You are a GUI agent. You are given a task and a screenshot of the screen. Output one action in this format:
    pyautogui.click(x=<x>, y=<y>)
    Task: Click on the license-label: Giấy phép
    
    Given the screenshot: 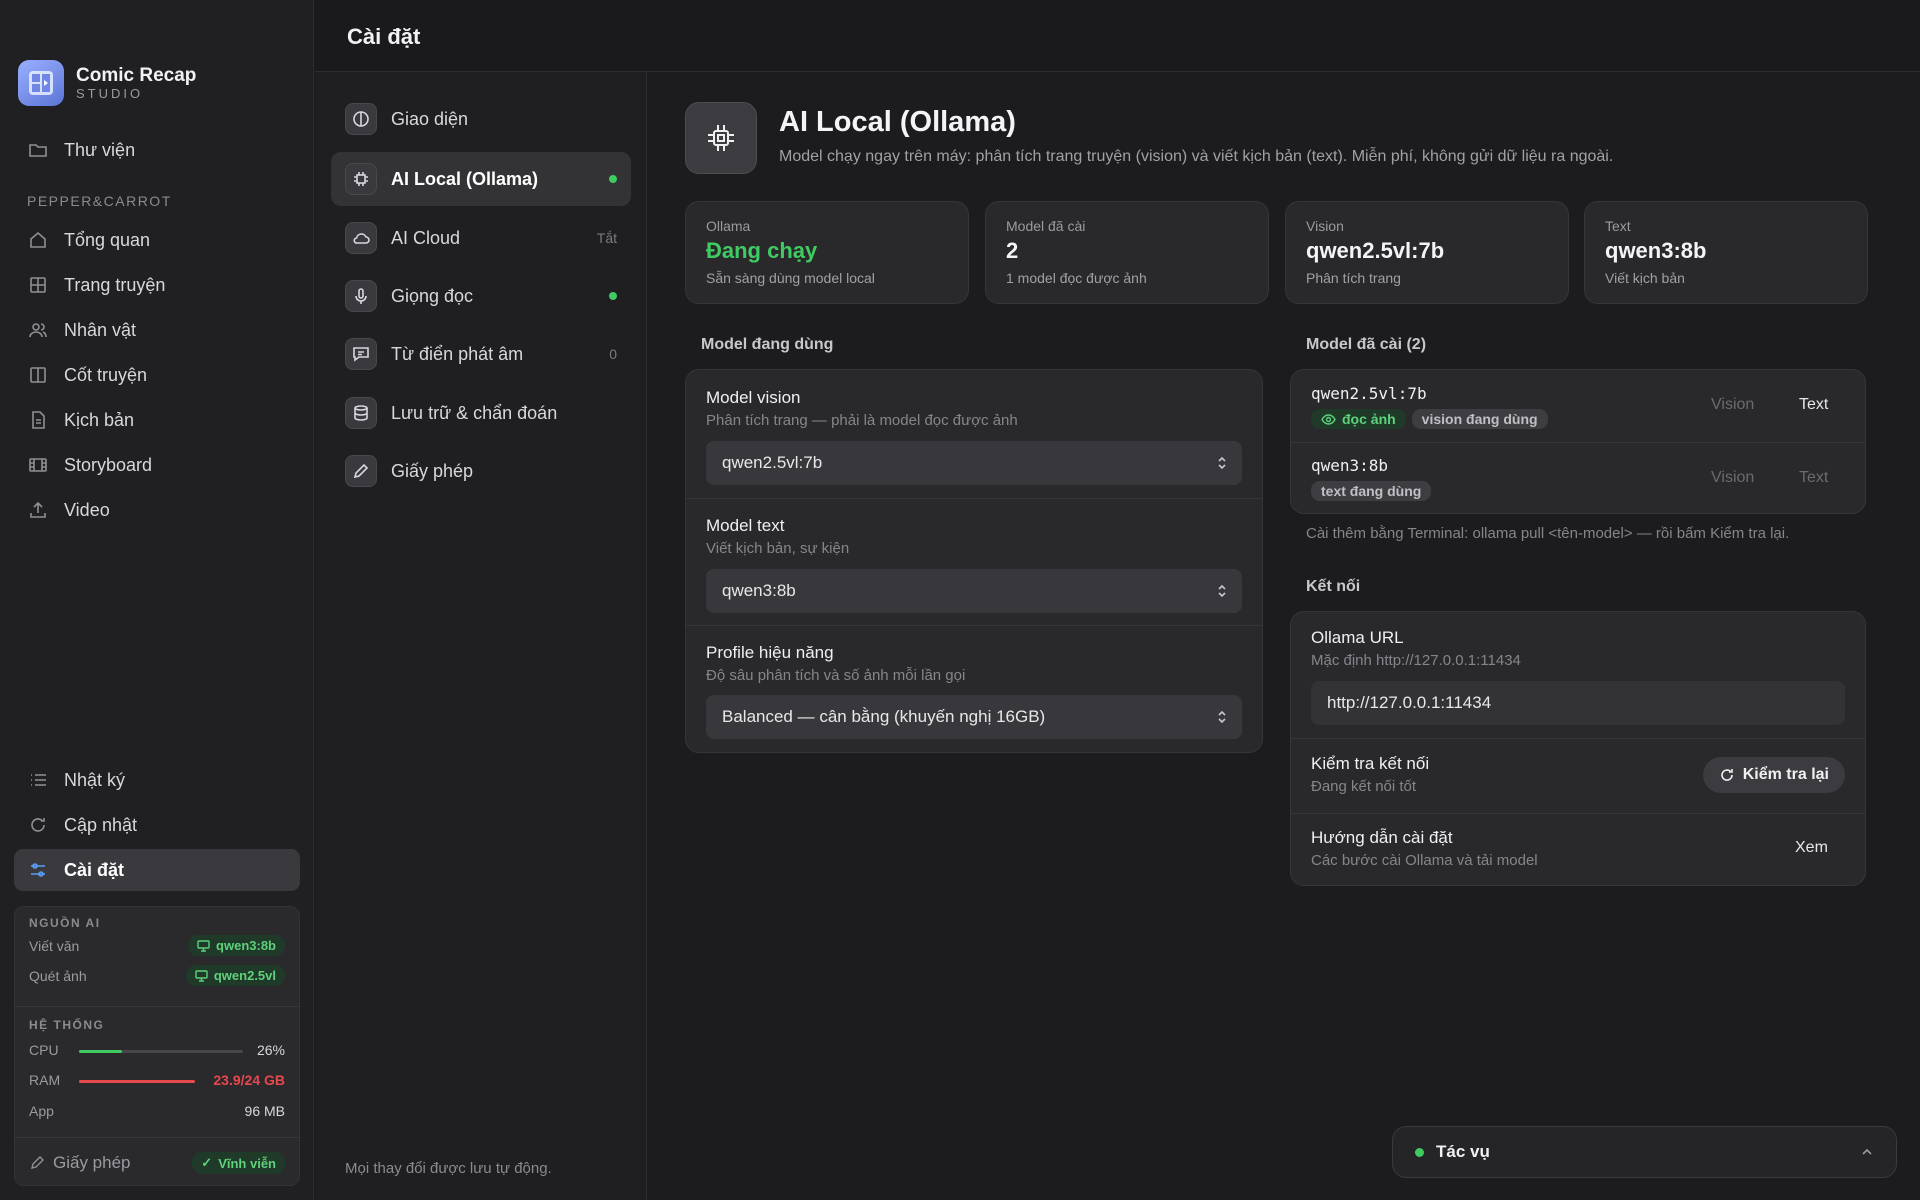 What is the action you would take?
    pyautogui.click(x=92, y=1162)
    